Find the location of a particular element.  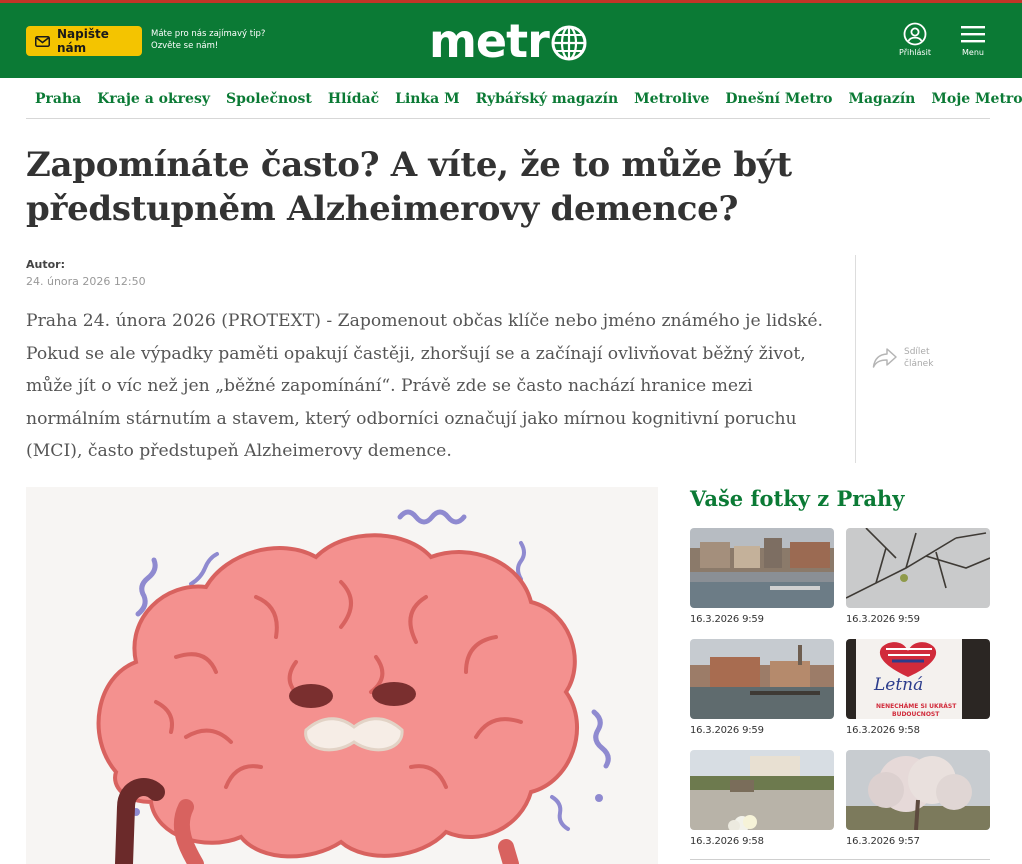

reader-photo-4-time: 16.3.2026 9:58 is located at coordinates (883, 730).